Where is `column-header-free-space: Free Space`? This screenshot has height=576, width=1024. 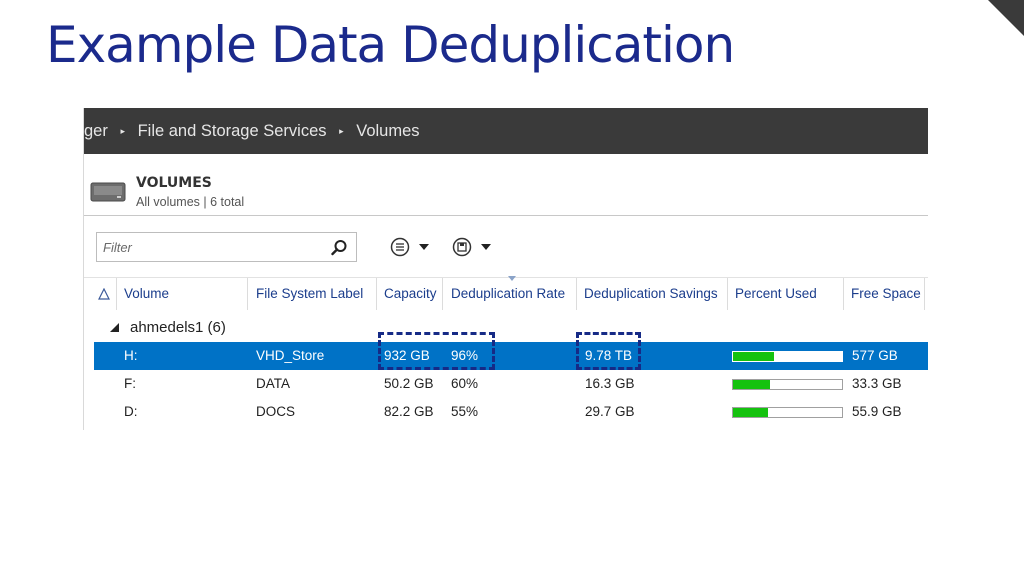 column-header-free-space: Free Space is located at coordinates (886, 294).